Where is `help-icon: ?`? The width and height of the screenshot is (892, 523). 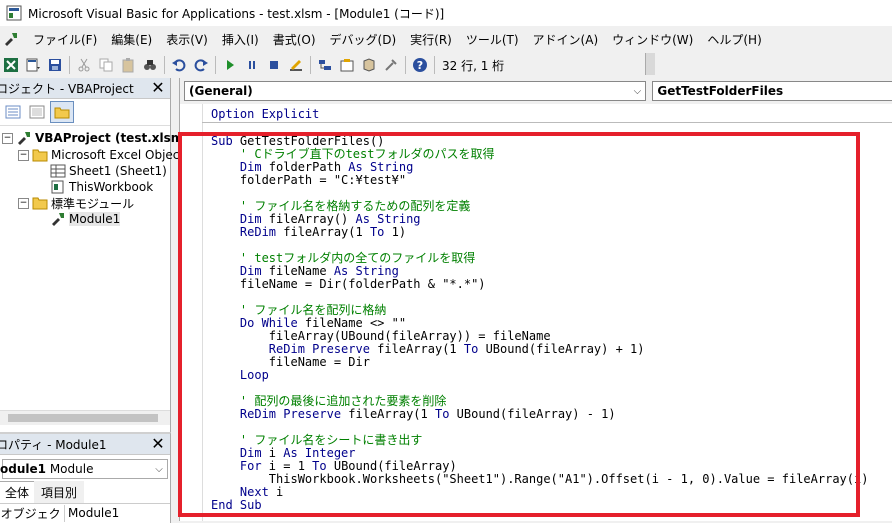 help-icon: ? is located at coordinates (420, 65).